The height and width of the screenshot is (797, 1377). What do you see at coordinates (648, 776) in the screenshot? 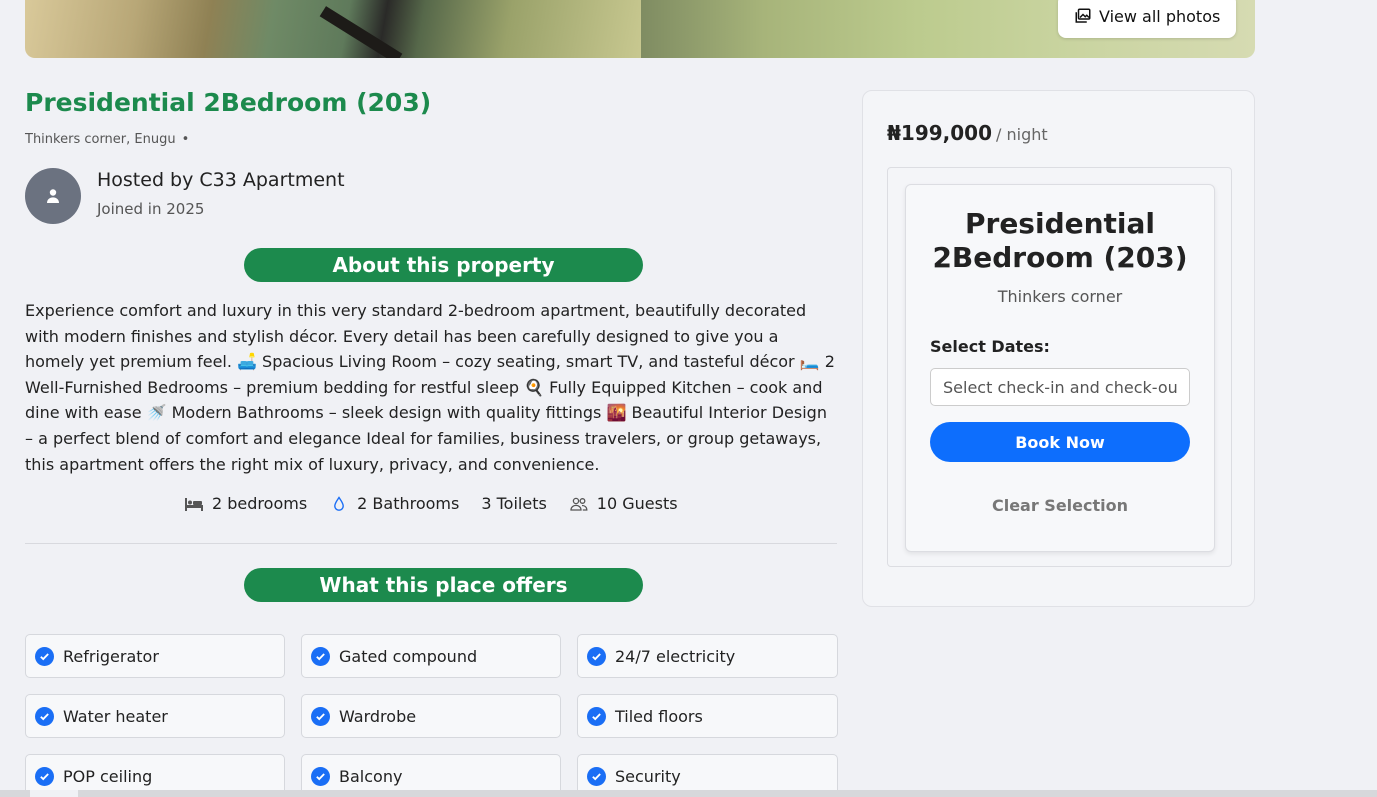
I see `amenity-label: Security` at bounding box center [648, 776].